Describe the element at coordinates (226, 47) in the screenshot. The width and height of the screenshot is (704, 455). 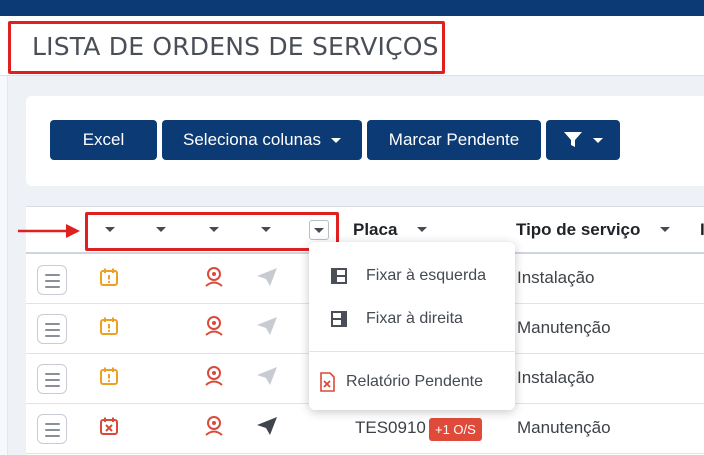
I see `title-highlight-box` at that location.